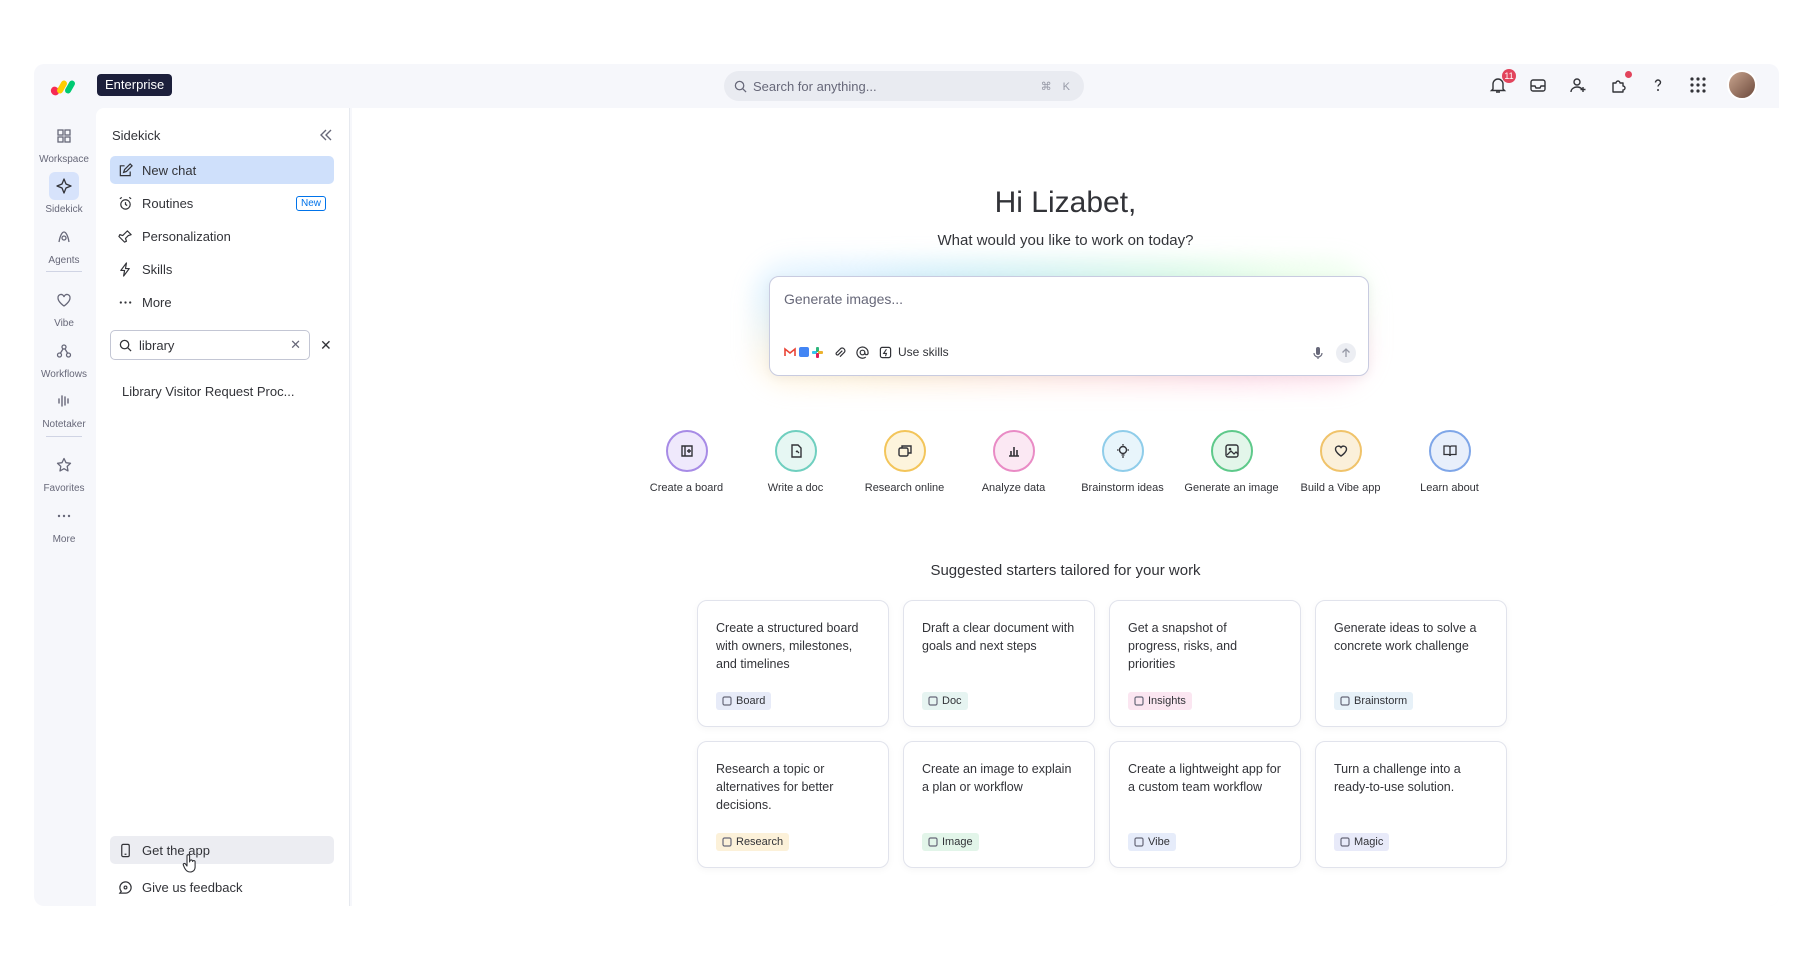 The width and height of the screenshot is (1809, 970). I want to click on image-icon, so click(933, 842).